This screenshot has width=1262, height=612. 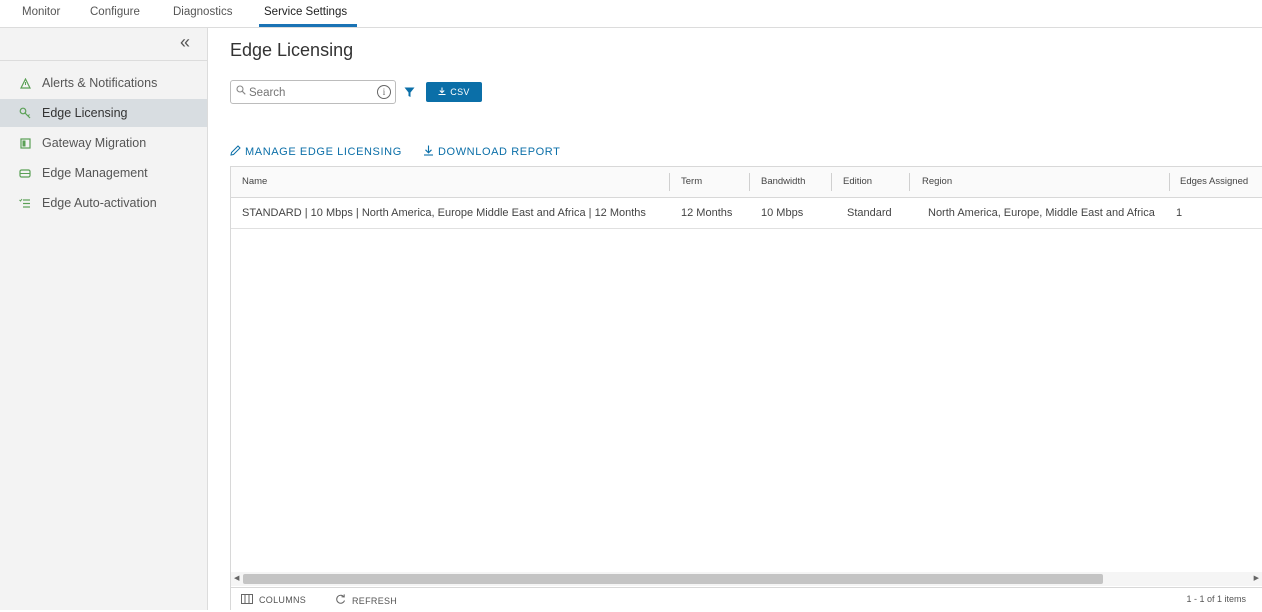 What do you see at coordinates (1216, 599) in the screenshot?
I see `pagination-count: 1 - 1 of 1 items` at bounding box center [1216, 599].